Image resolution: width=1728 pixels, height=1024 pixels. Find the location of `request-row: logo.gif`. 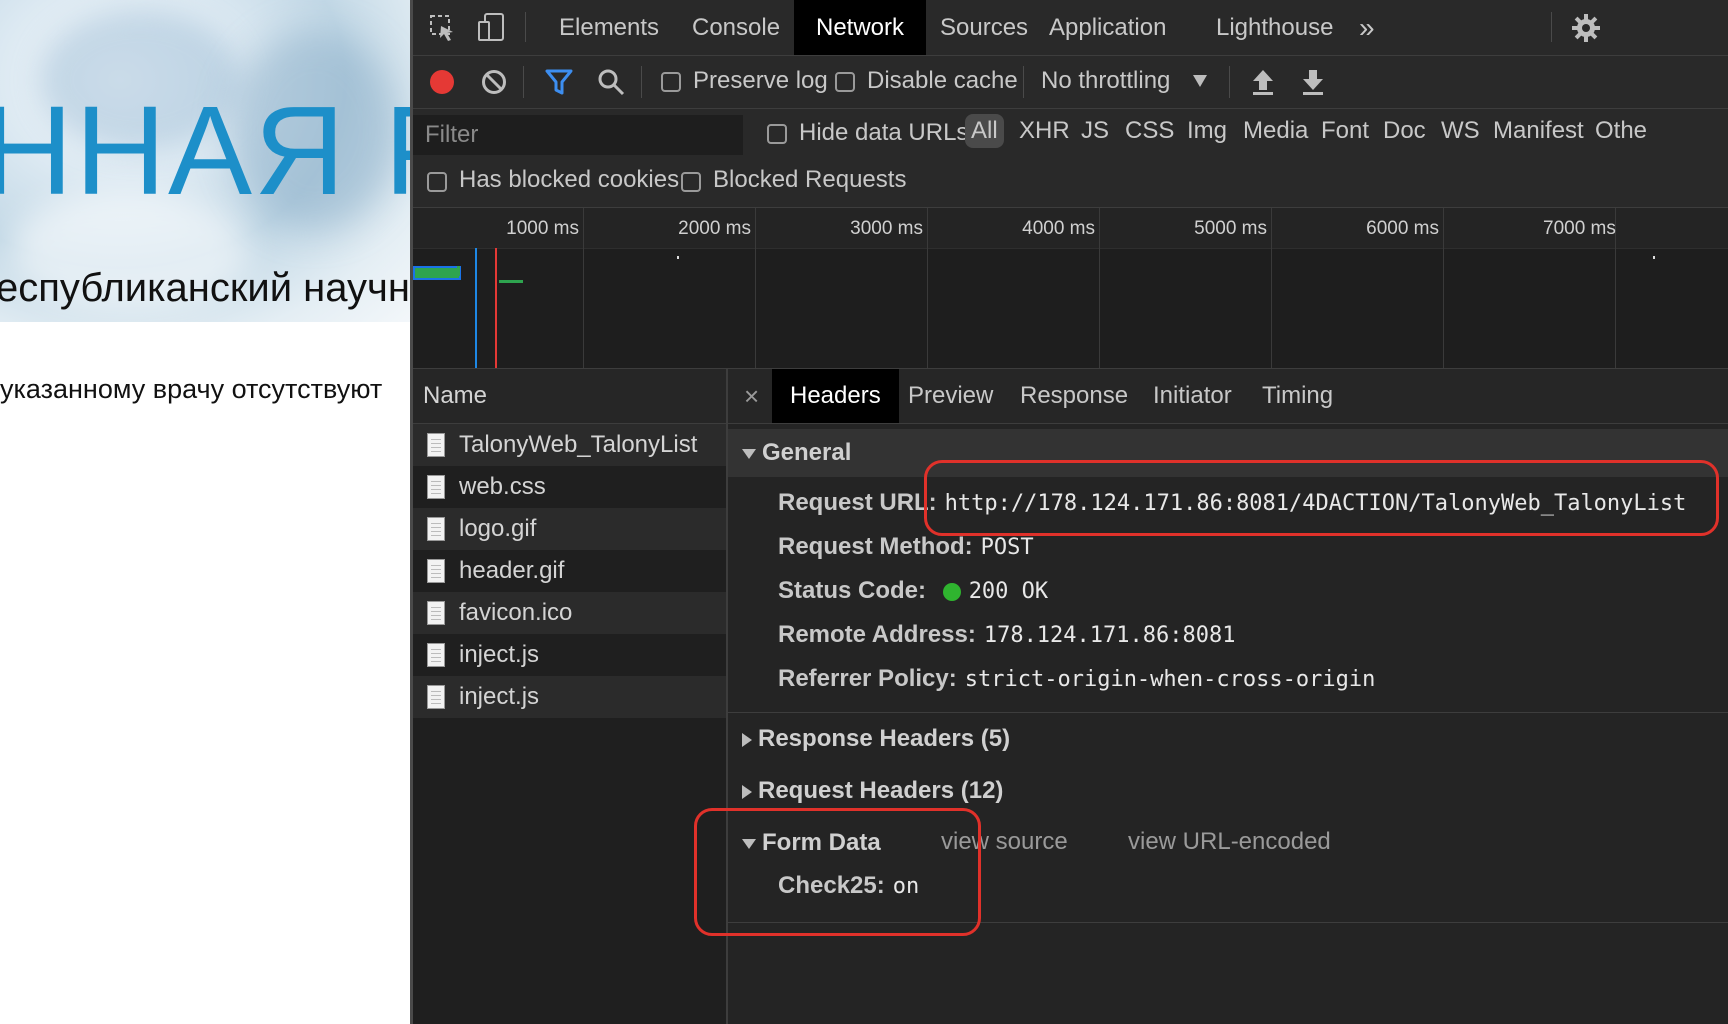

request-row: logo.gif is located at coordinates (569, 529).